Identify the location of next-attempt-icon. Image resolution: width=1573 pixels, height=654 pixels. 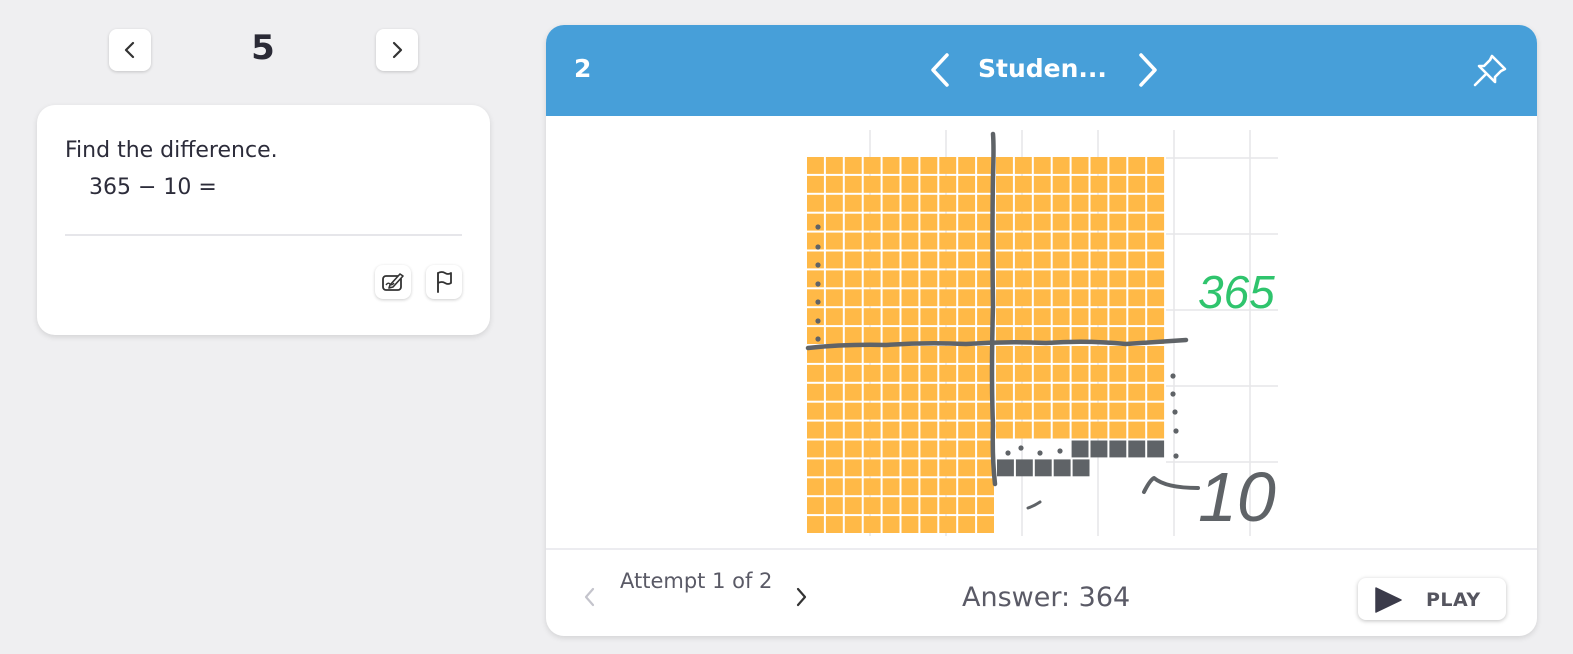
(801, 597).